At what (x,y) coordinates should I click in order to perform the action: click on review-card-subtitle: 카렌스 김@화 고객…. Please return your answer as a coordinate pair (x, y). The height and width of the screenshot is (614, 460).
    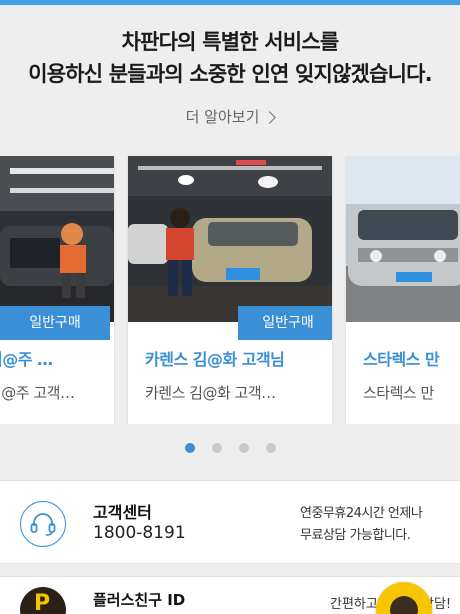
    Looking at the image, I should click on (210, 393).